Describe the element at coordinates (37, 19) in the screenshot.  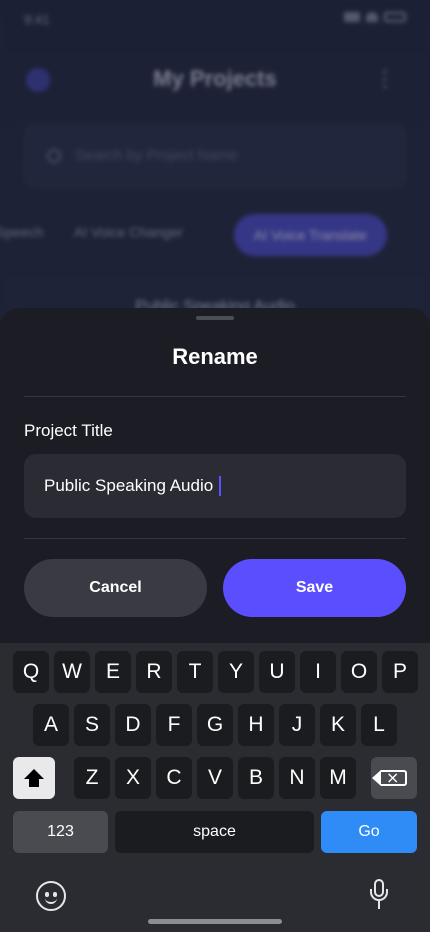
I see `status-time: 9:41` at that location.